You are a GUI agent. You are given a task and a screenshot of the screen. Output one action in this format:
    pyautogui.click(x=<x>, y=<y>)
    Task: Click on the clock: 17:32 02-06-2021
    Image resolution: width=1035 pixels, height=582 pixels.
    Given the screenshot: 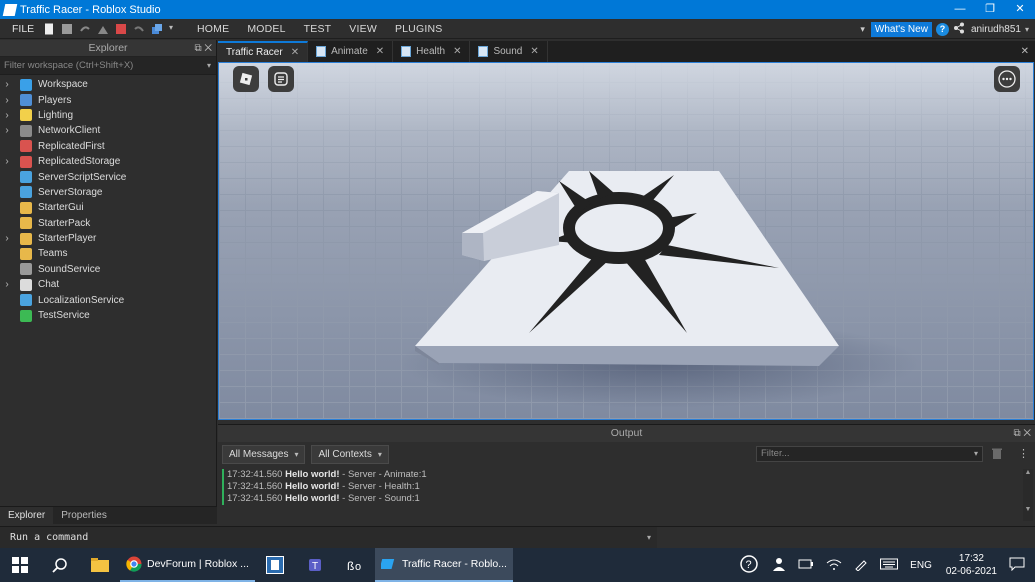 What is the action you would take?
    pyautogui.click(x=971, y=565)
    